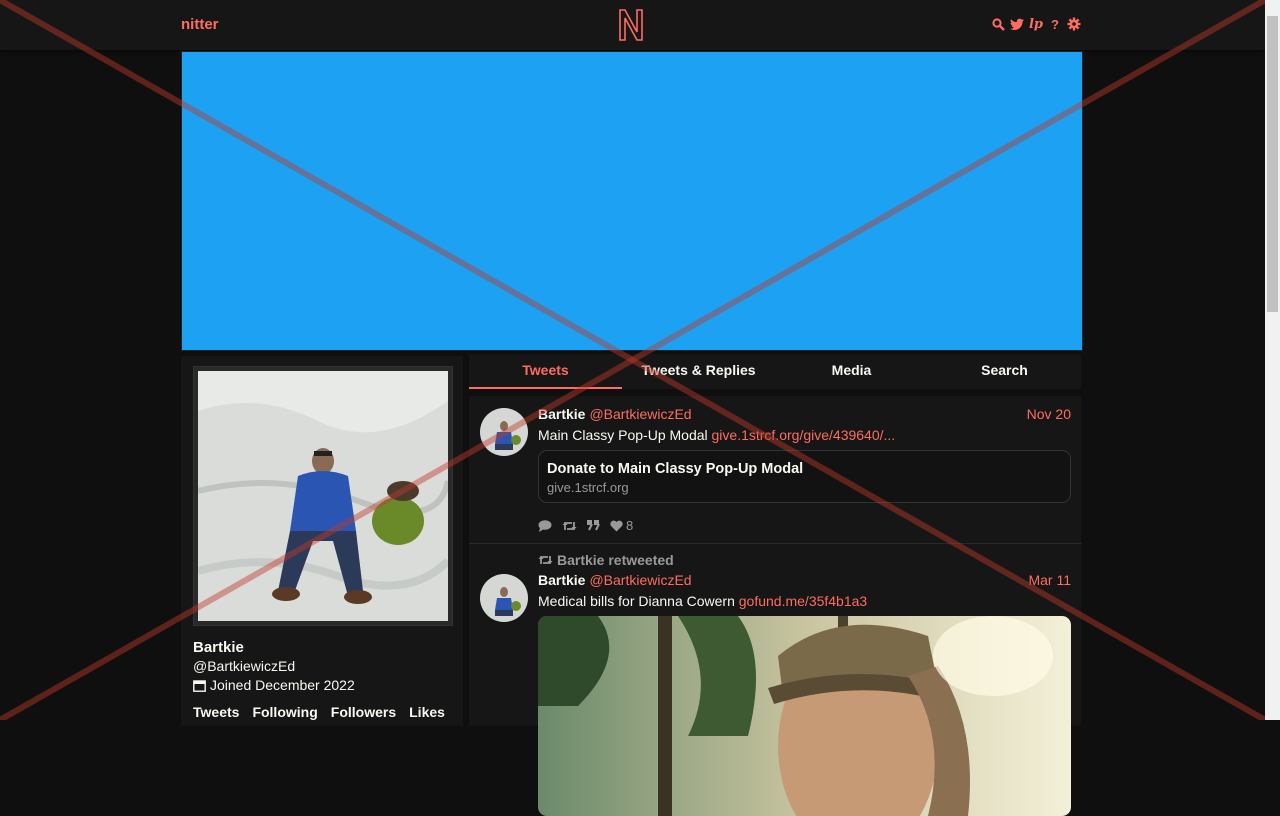 This screenshot has height=816, width=1280. What do you see at coordinates (282, 685) in the screenshot?
I see `profile-joined-text: Joined December 2022` at bounding box center [282, 685].